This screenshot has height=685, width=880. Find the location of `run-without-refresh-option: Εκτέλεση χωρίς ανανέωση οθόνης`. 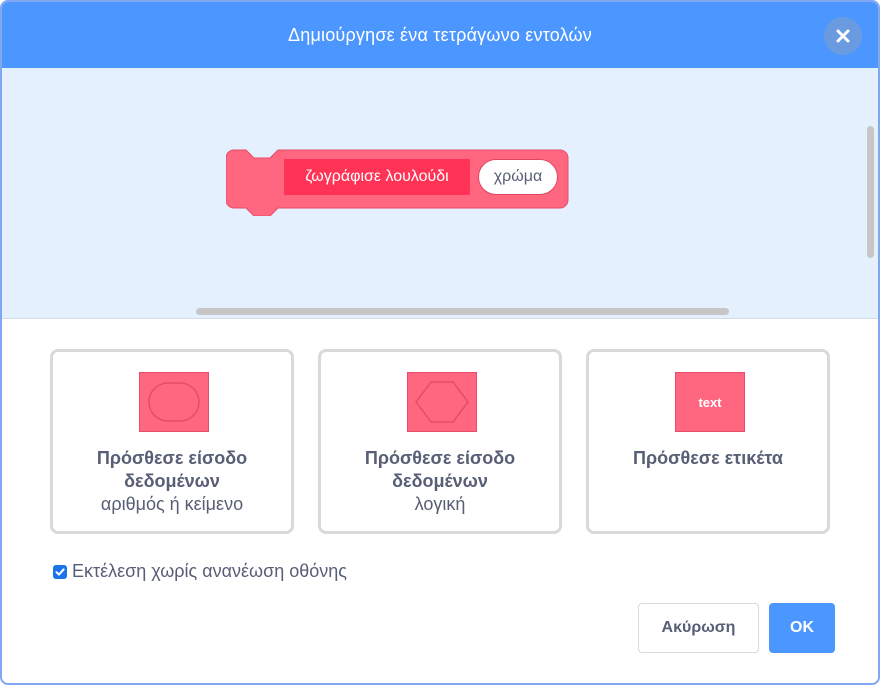

run-without-refresh-option: Εκτέλεση χωρίς ανανέωση οθόνης is located at coordinates (200, 571).